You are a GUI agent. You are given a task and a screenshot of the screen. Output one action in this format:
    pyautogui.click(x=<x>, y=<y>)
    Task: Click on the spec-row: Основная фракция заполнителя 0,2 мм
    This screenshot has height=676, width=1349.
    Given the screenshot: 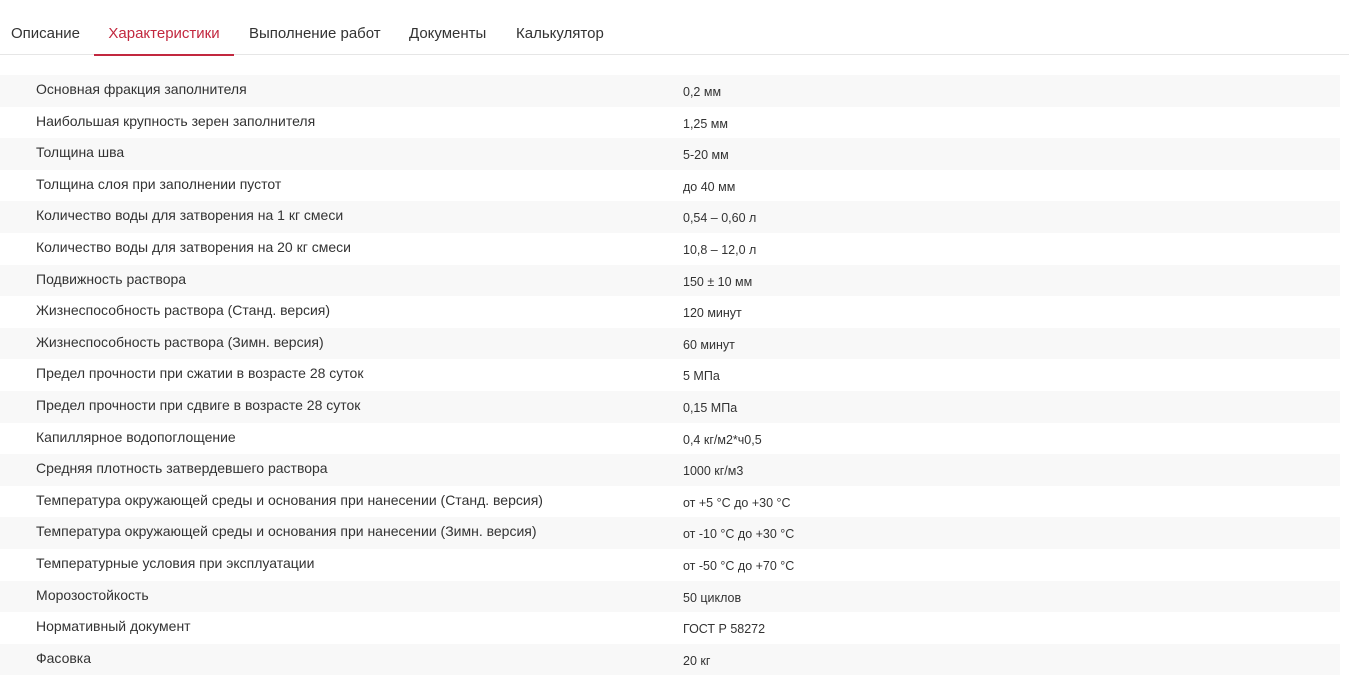 What is the action you would take?
    pyautogui.click(x=670, y=91)
    